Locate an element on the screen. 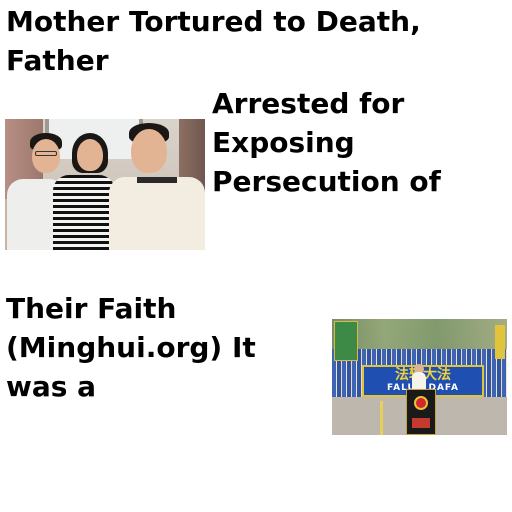  podium-plaque is located at coordinates (421, 423).